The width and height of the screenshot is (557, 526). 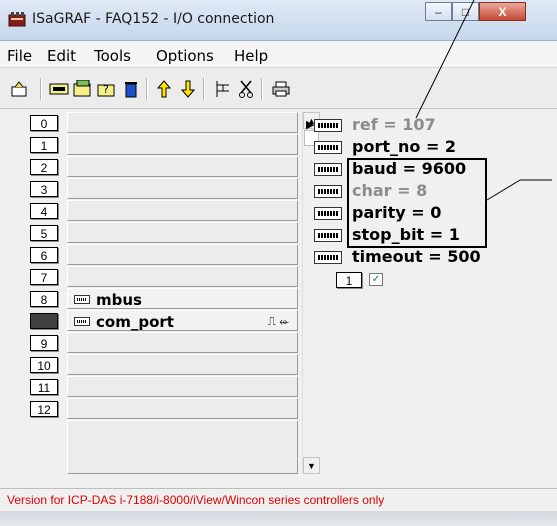 I want to click on annotation-lines, so click(x=483, y=100).